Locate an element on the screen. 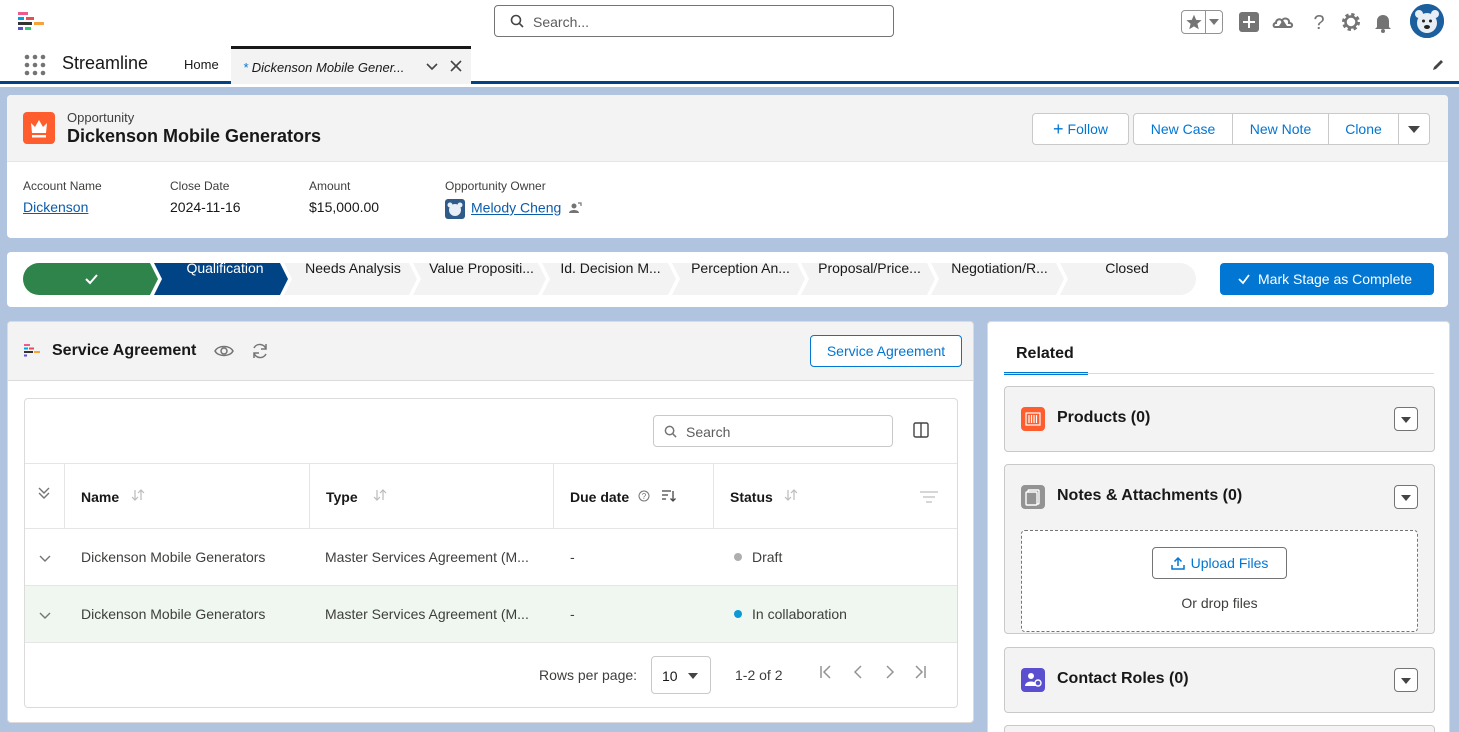 Image resolution: width=1459 pixels, height=732 pixels. global-add-icon is located at coordinates (1249, 22).